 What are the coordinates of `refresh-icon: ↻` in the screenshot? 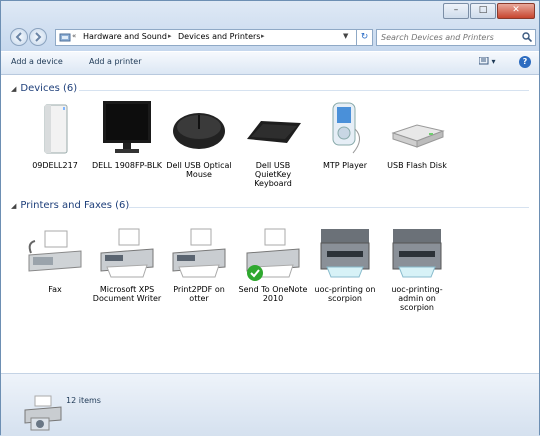 It's located at (364, 37).